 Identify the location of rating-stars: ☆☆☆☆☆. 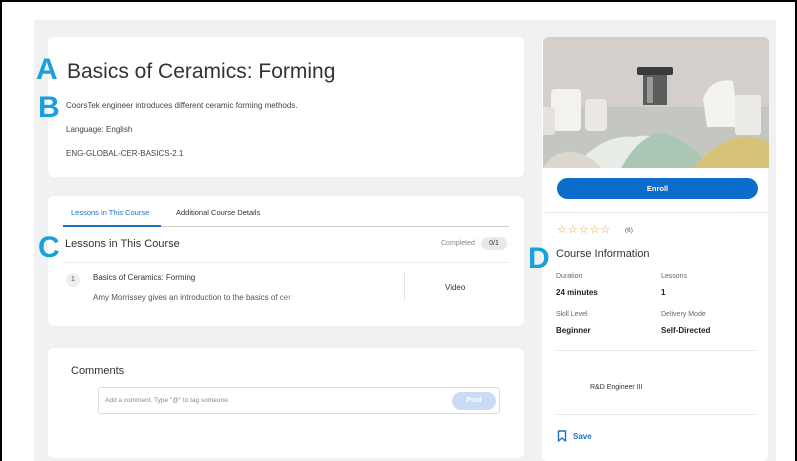
(584, 230).